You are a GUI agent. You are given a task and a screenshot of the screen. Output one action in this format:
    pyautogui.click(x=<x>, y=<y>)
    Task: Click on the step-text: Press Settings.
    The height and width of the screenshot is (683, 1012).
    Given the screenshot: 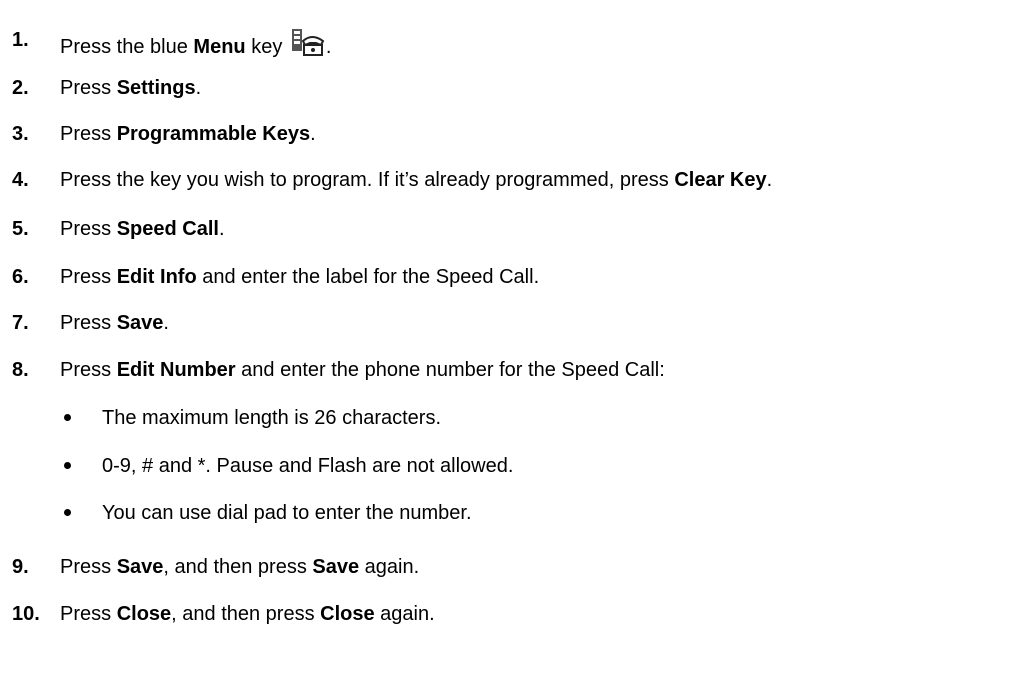 What is the action you would take?
    pyautogui.click(x=130, y=88)
    